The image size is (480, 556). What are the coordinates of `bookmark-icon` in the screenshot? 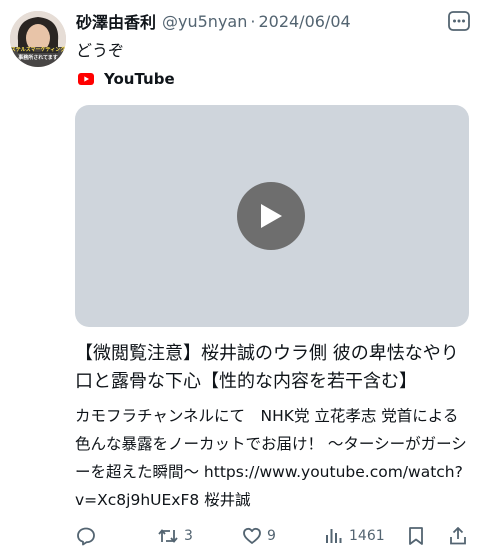 It's located at (416, 536).